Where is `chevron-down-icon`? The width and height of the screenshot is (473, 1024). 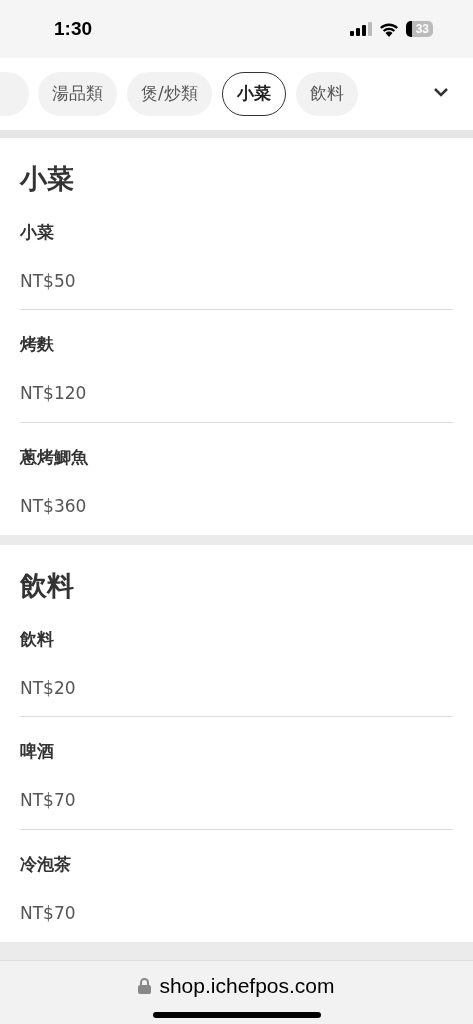
chevron-down-icon is located at coordinates (441, 92).